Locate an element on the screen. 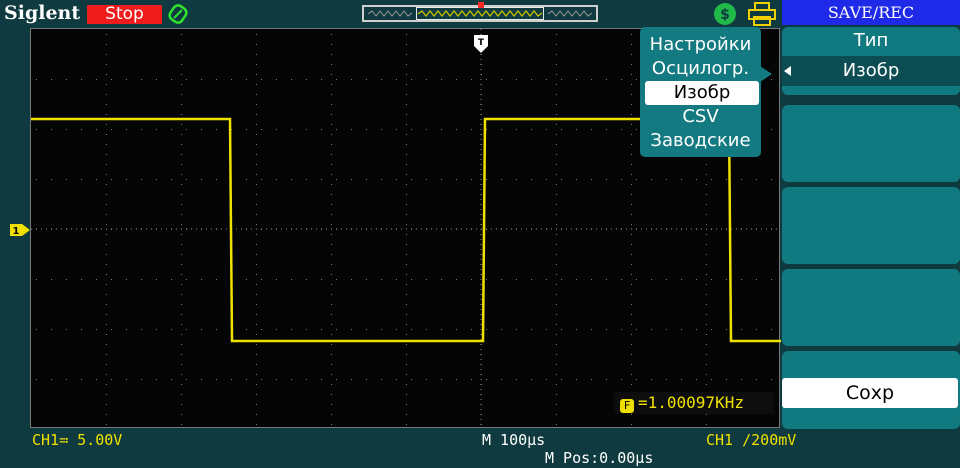  type-value: Изобр is located at coordinates (871, 71).